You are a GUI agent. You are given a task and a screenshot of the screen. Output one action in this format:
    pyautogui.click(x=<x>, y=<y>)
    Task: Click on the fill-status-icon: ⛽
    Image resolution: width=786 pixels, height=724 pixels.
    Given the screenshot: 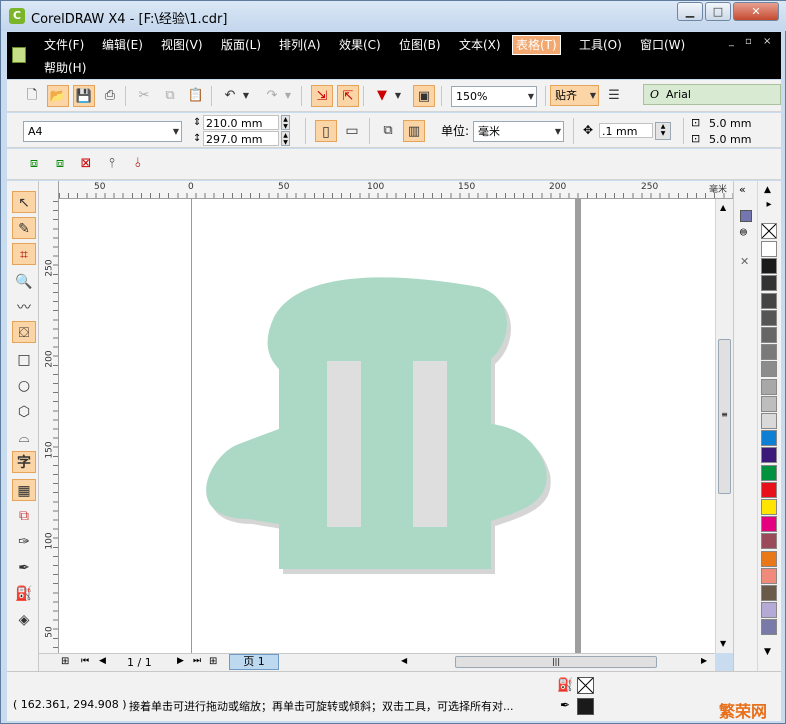 What is the action you would take?
    pyautogui.click(x=565, y=685)
    